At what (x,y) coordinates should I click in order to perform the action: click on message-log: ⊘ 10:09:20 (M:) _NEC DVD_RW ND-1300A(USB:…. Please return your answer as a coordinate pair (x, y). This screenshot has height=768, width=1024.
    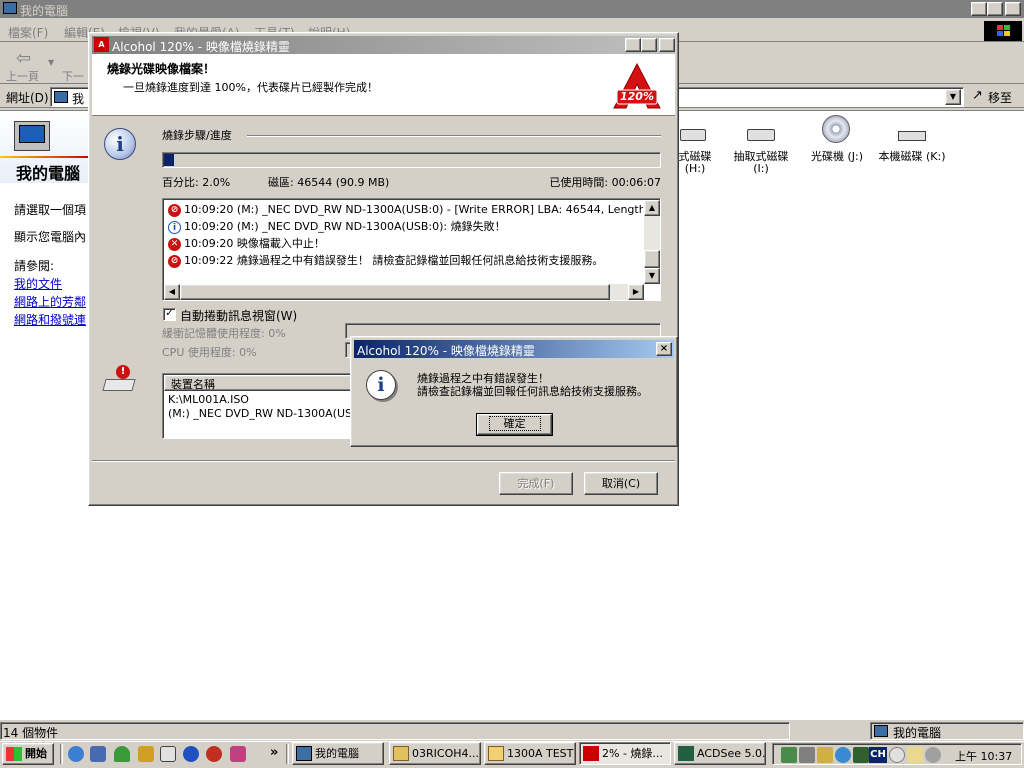
    Looking at the image, I should click on (411, 249).